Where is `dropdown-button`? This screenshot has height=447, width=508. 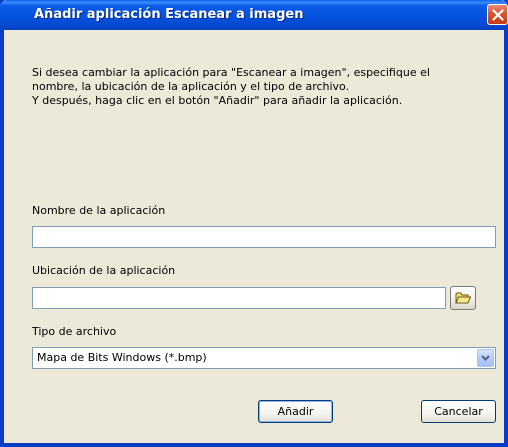 dropdown-button is located at coordinates (485, 358).